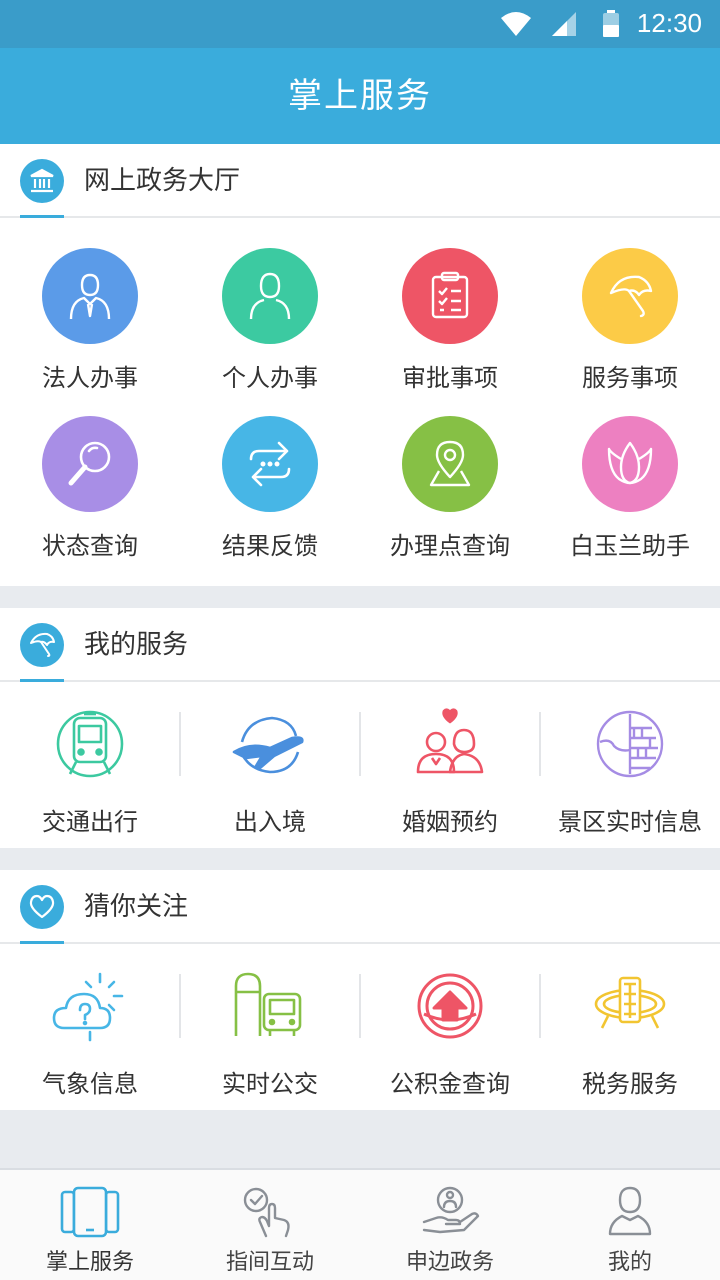  I want to click on businessman-icon, so click(90, 296).